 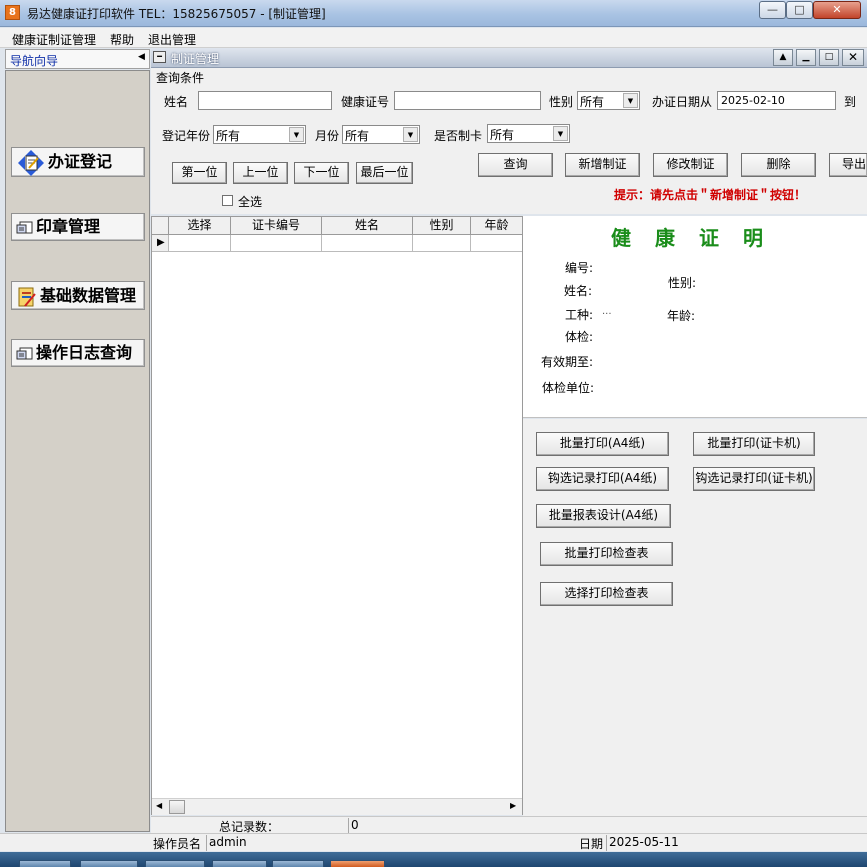 What do you see at coordinates (141, 57) in the screenshot?
I see `collapse-arrow-icon: ◀` at bounding box center [141, 57].